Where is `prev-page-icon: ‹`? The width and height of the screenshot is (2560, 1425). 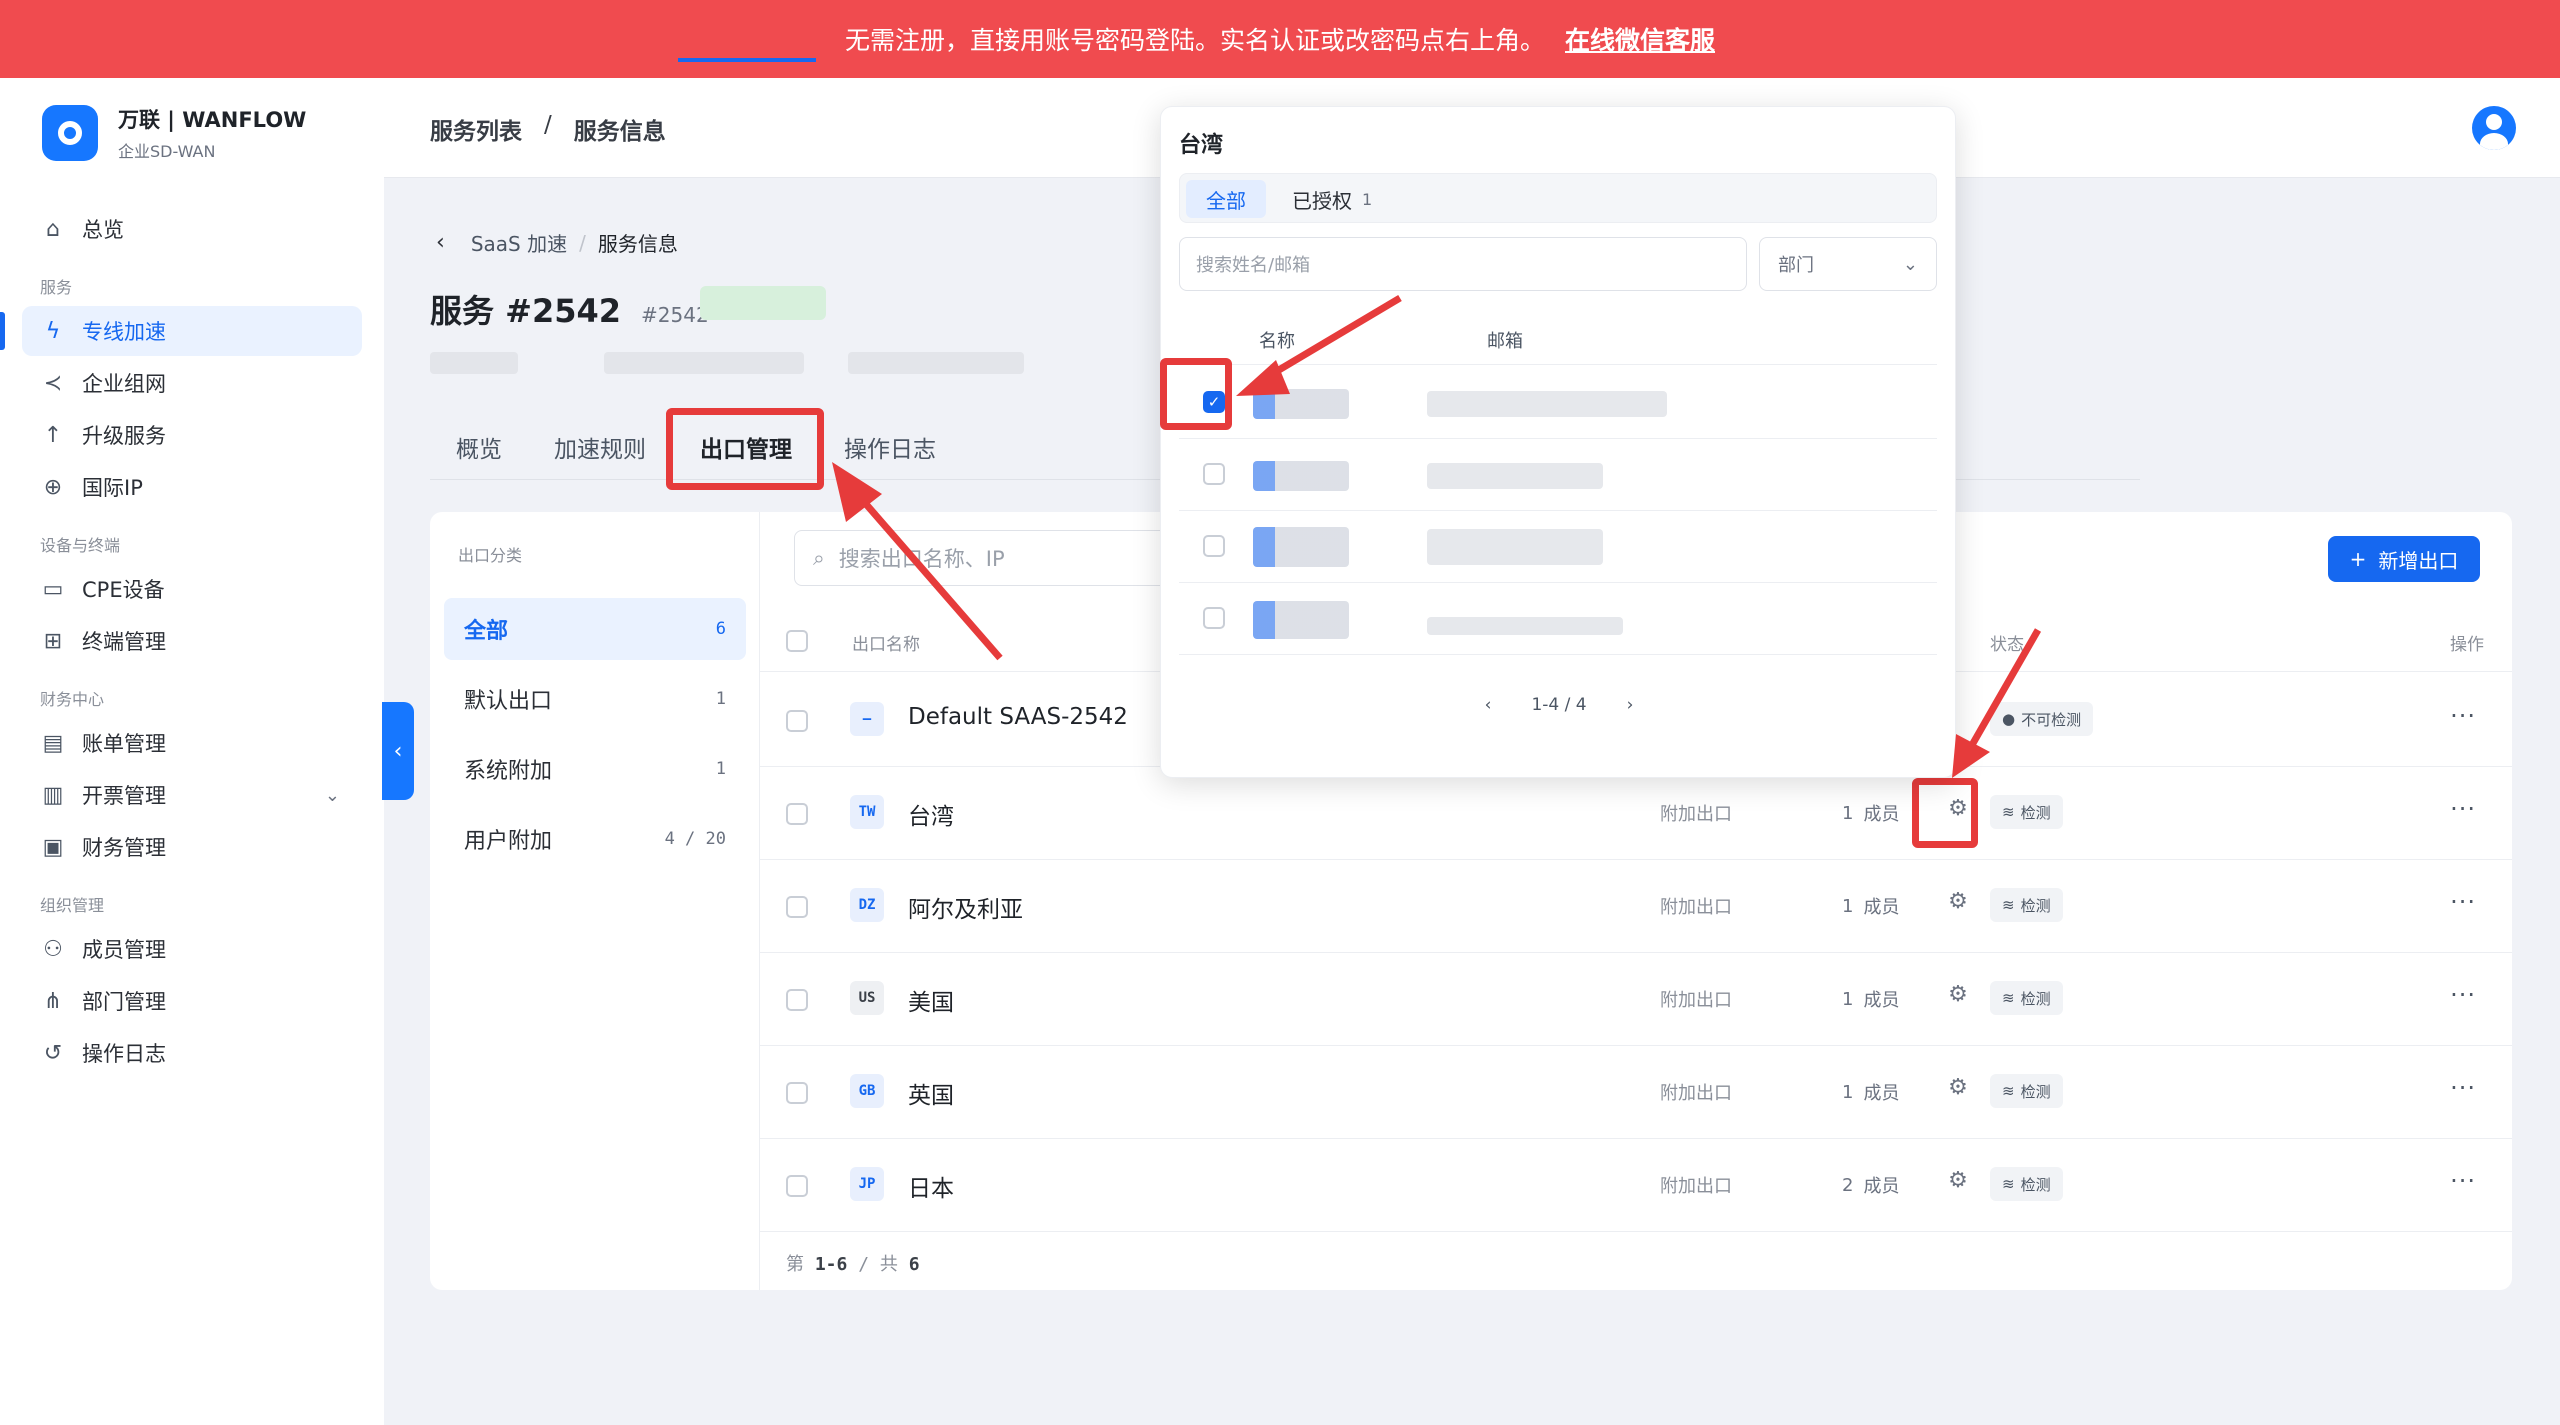
prev-page-icon: ‹ is located at coordinates (1488, 705).